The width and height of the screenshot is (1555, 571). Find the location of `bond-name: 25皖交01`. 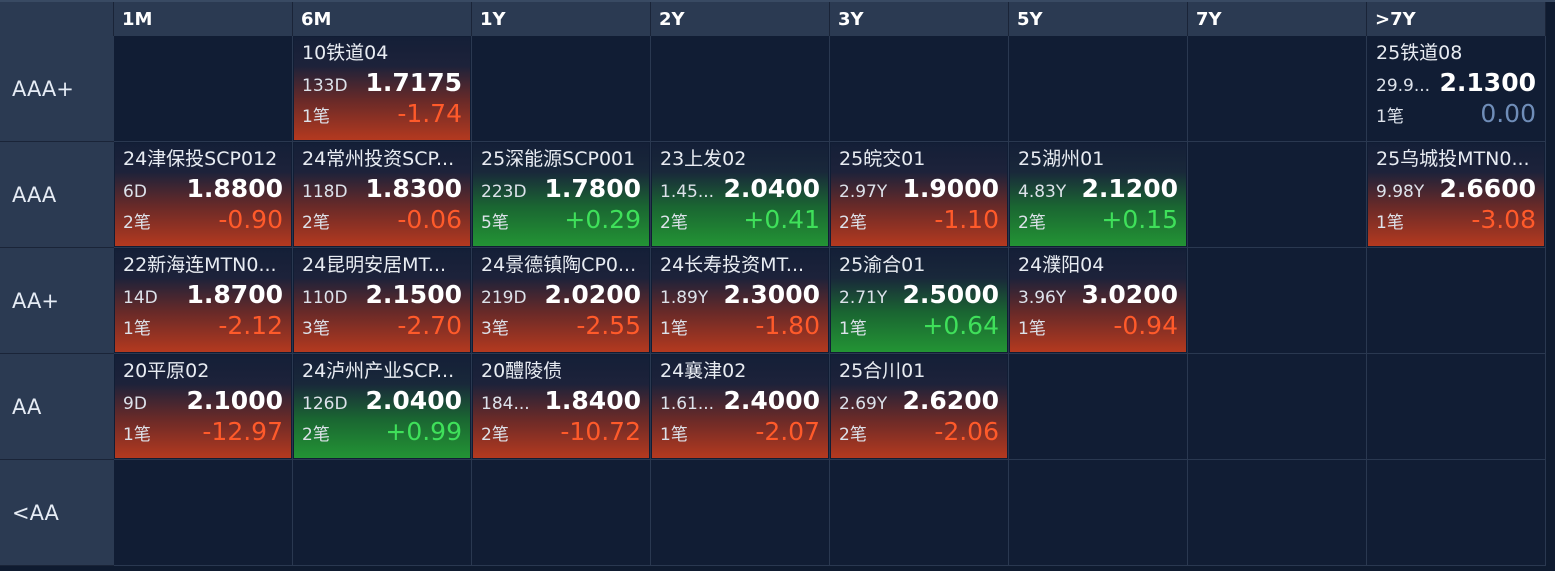

bond-name: 25皖交01 is located at coordinates (882, 159).